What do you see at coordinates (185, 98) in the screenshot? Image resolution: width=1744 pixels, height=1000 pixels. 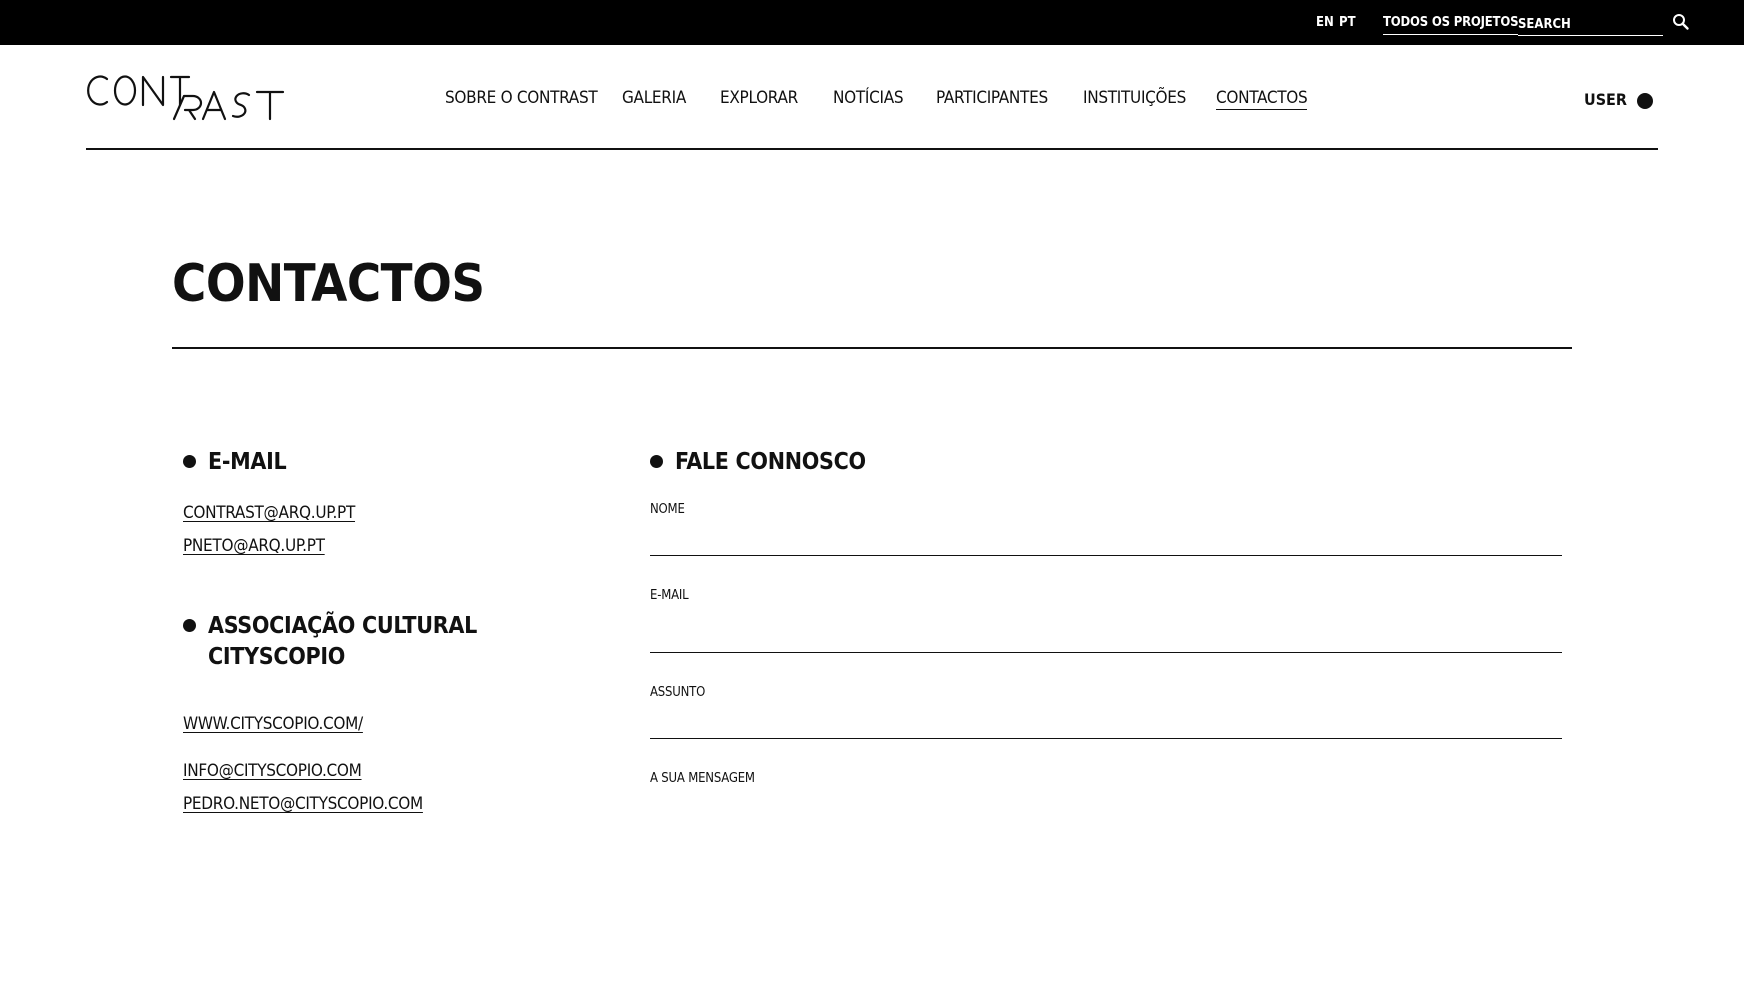 I see `contrast-logo` at bounding box center [185, 98].